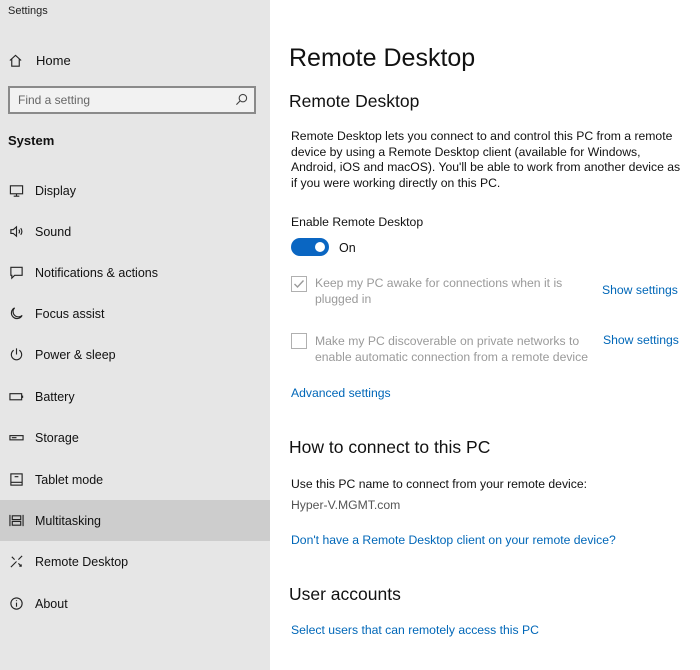 Image resolution: width=700 pixels, height=670 pixels. What do you see at coordinates (135, 354) in the screenshot?
I see `sidebar-item-power-sleep: Power & sleep` at bounding box center [135, 354].